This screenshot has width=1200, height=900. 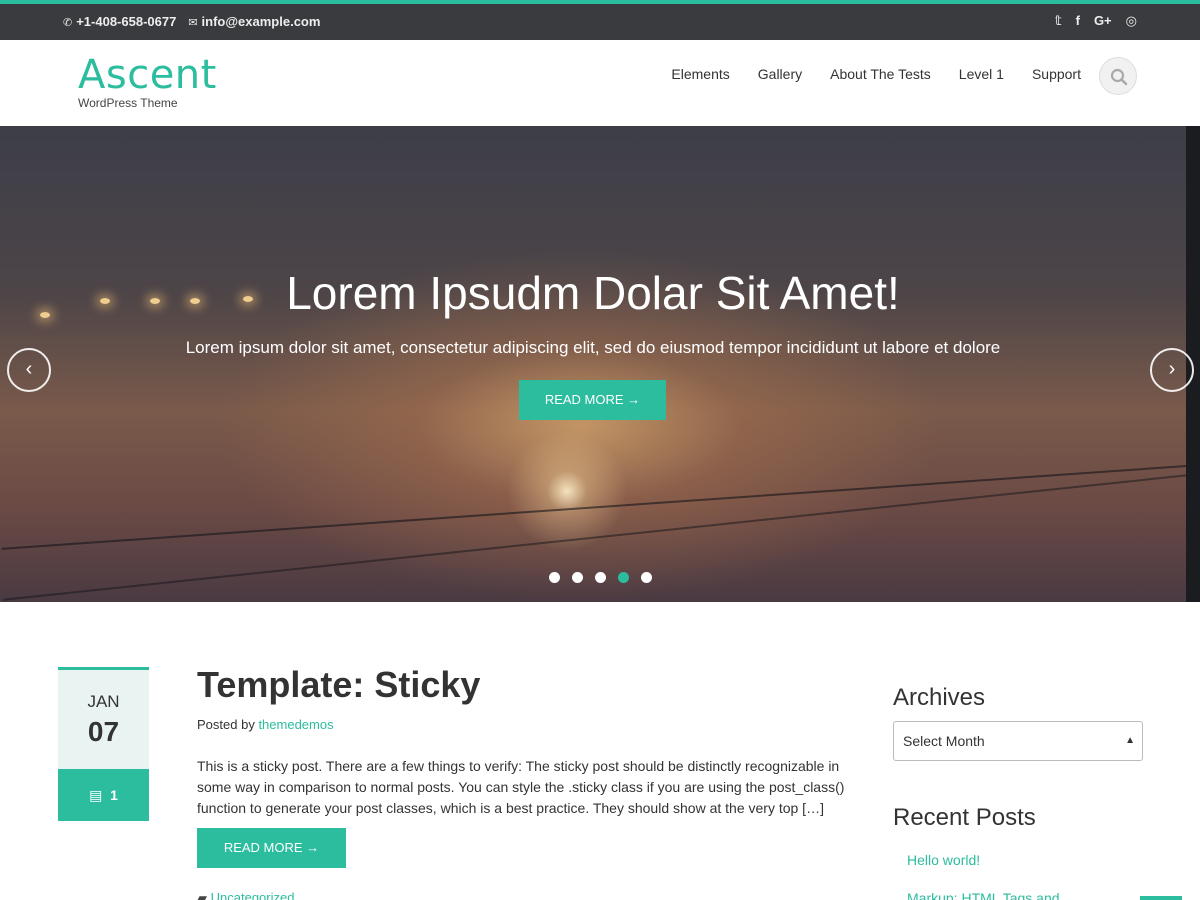 What do you see at coordinates (271, 848) in the screenshot?
I see `post-read-more-button: READ MORE →` at bounding box center [271, 848].